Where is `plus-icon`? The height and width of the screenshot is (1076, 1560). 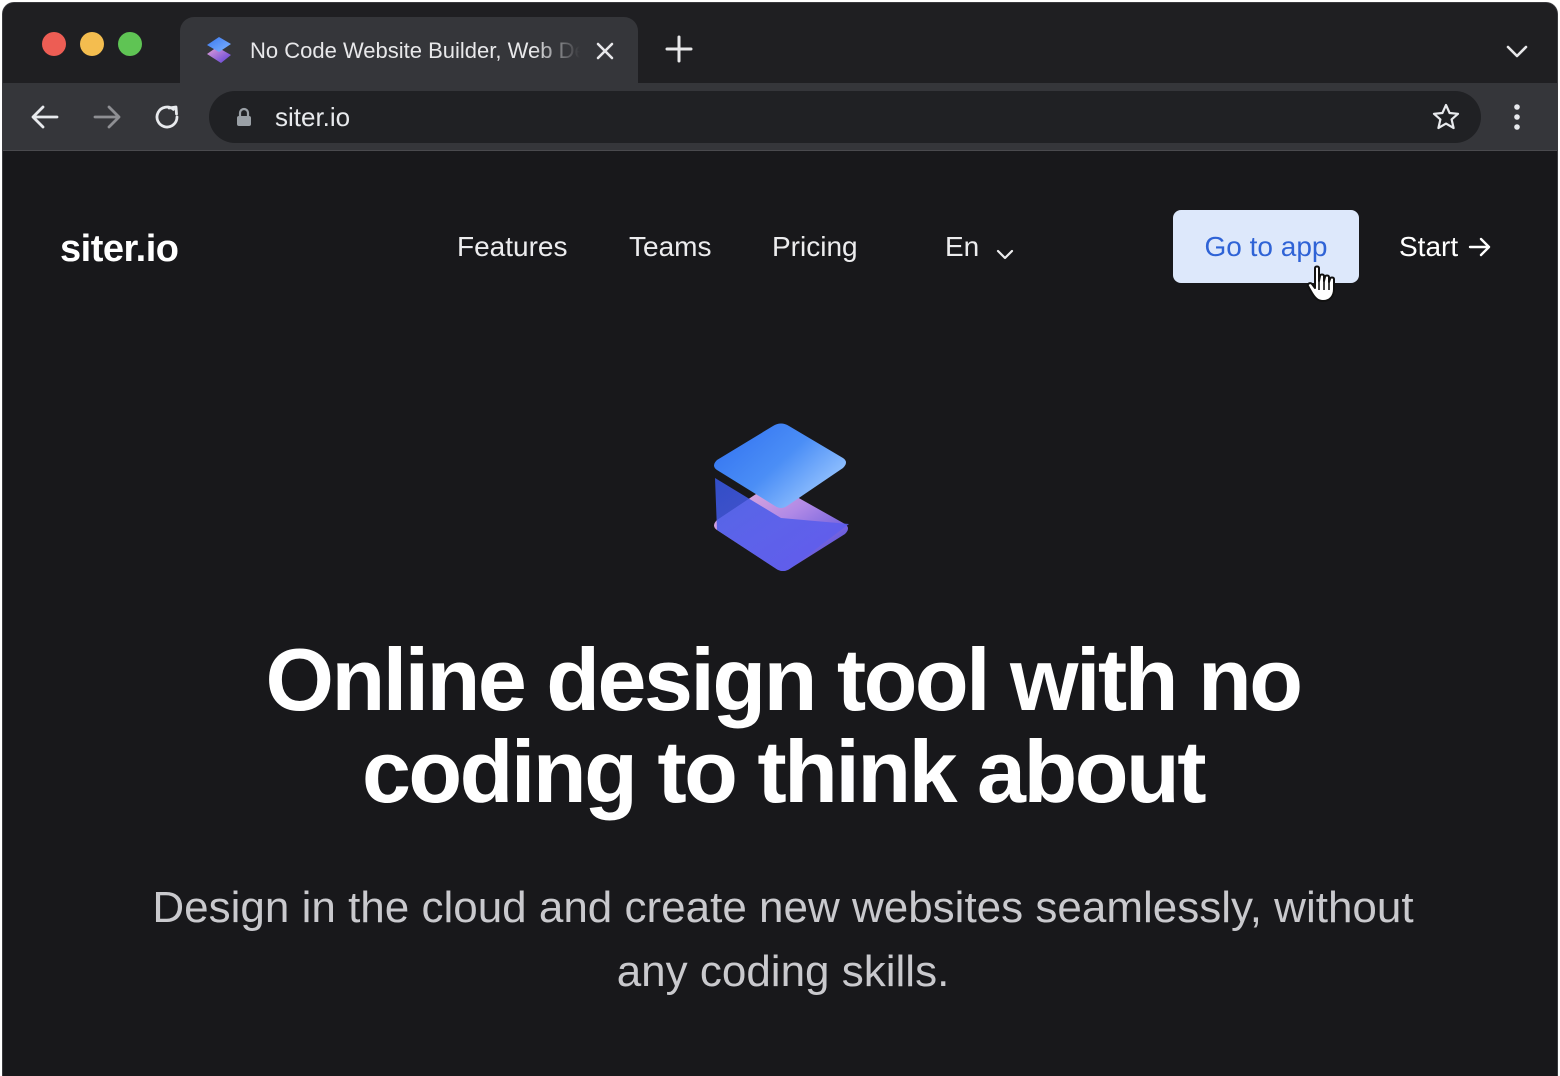
plus-icon is located at coordinates (679, 49).